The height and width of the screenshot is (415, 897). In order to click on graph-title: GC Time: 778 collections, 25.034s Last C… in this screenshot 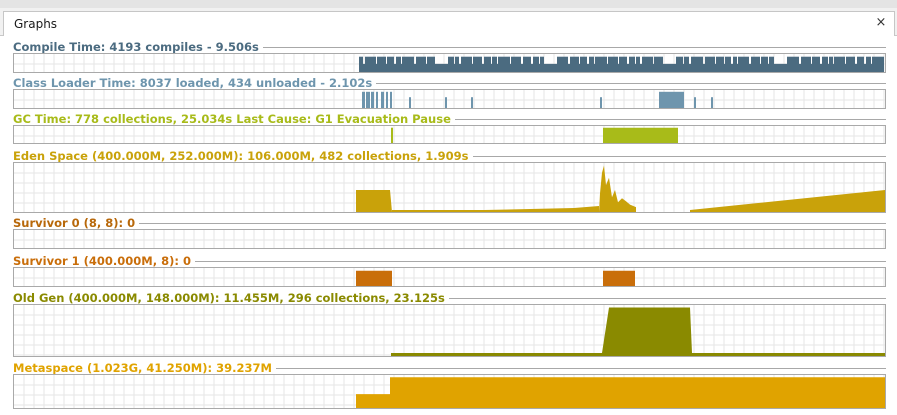, I will do `click(234, 119)`.